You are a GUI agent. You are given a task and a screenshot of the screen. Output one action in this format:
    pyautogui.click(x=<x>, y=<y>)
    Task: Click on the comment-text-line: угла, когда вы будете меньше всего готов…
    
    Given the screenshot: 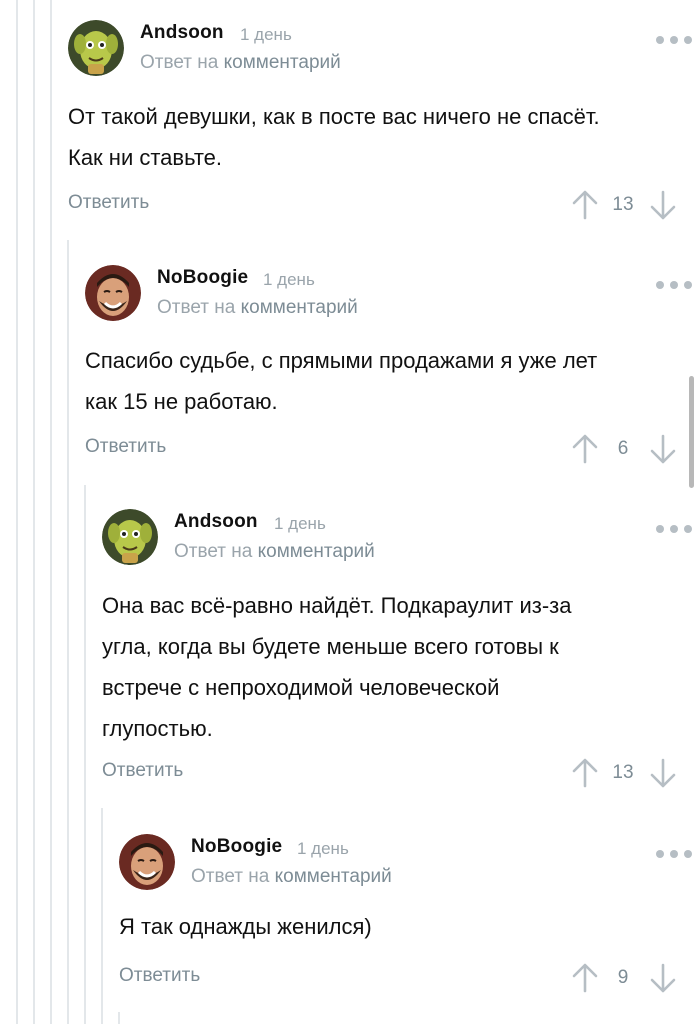 What is the action you would take?
    pyautogui.click(x=330, y=646)
    